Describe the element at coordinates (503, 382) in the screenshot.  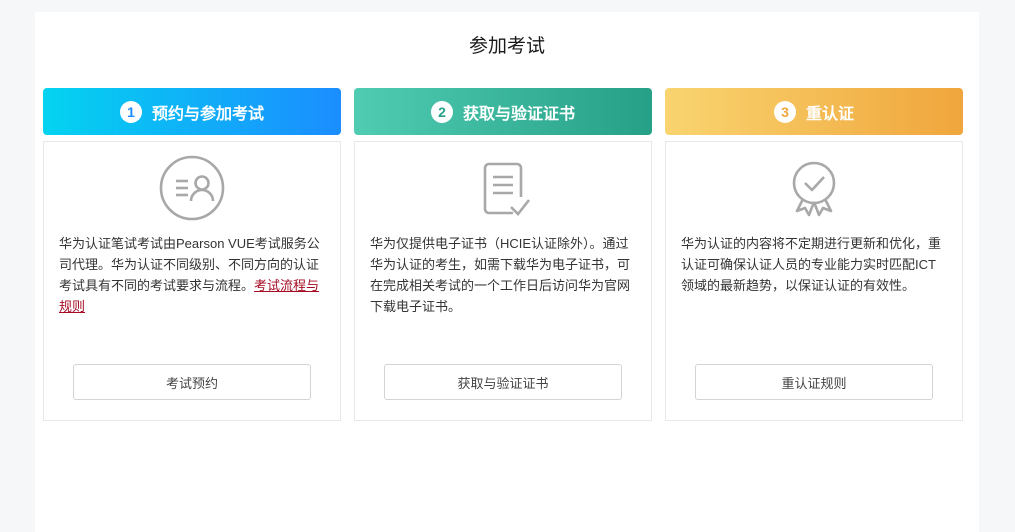
I see `get-verify-certificate-button: 获取与验证证书` at that location.